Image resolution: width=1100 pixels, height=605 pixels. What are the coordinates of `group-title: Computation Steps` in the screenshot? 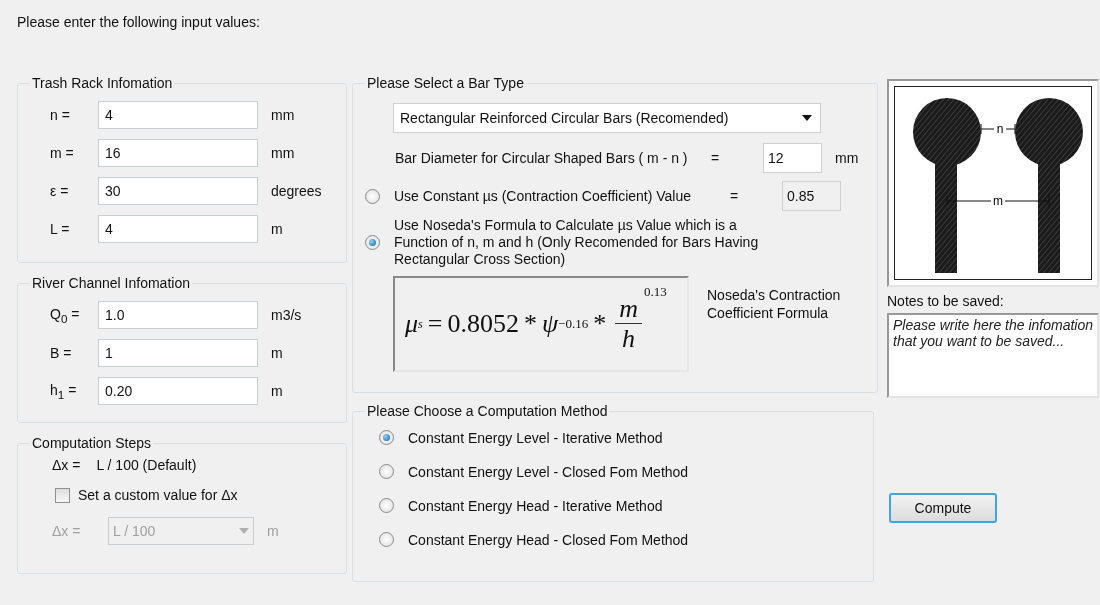 It's located at (92, 443).